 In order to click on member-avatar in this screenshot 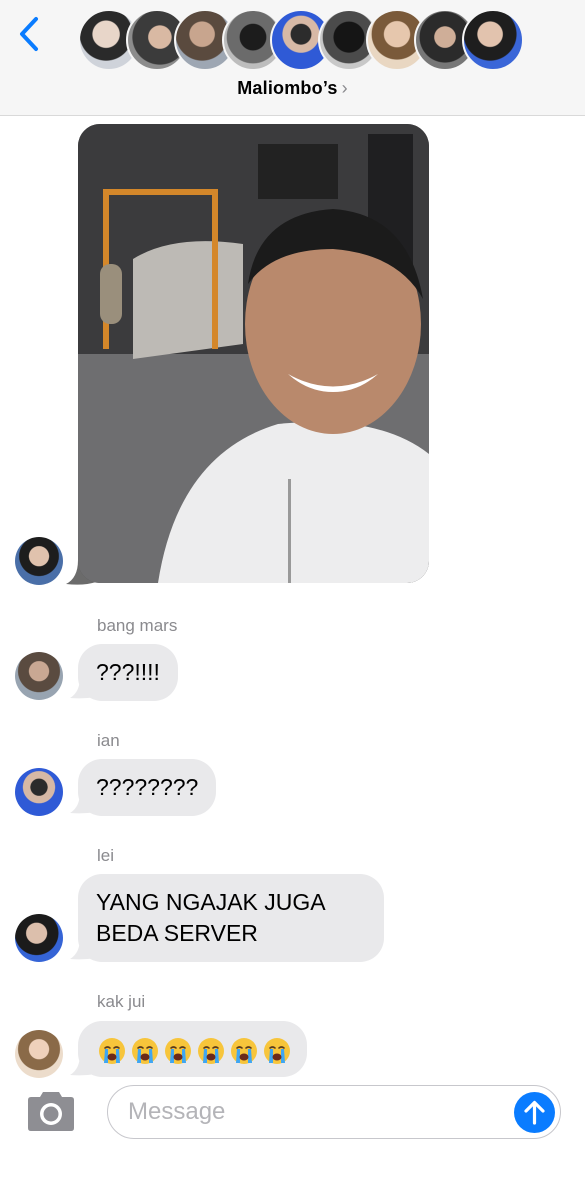, I will do `click(493, 40)`.